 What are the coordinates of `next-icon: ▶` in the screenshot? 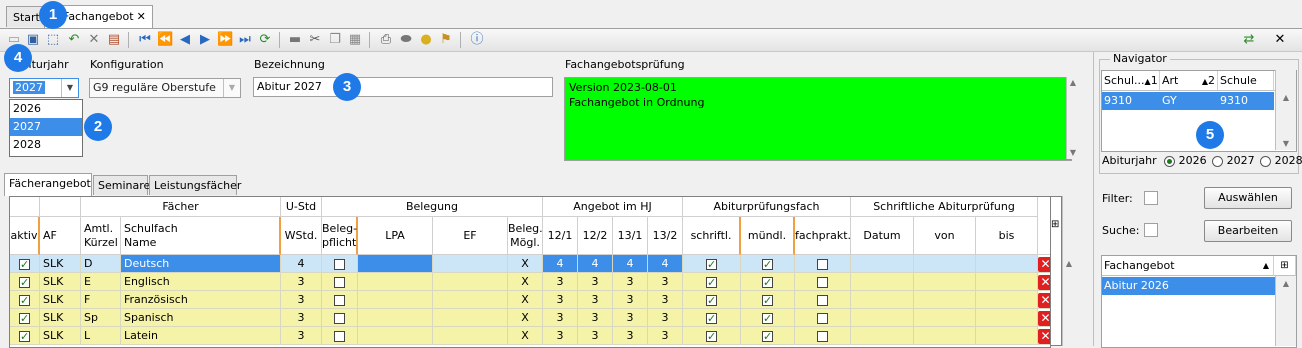 It's located at (205, 40).